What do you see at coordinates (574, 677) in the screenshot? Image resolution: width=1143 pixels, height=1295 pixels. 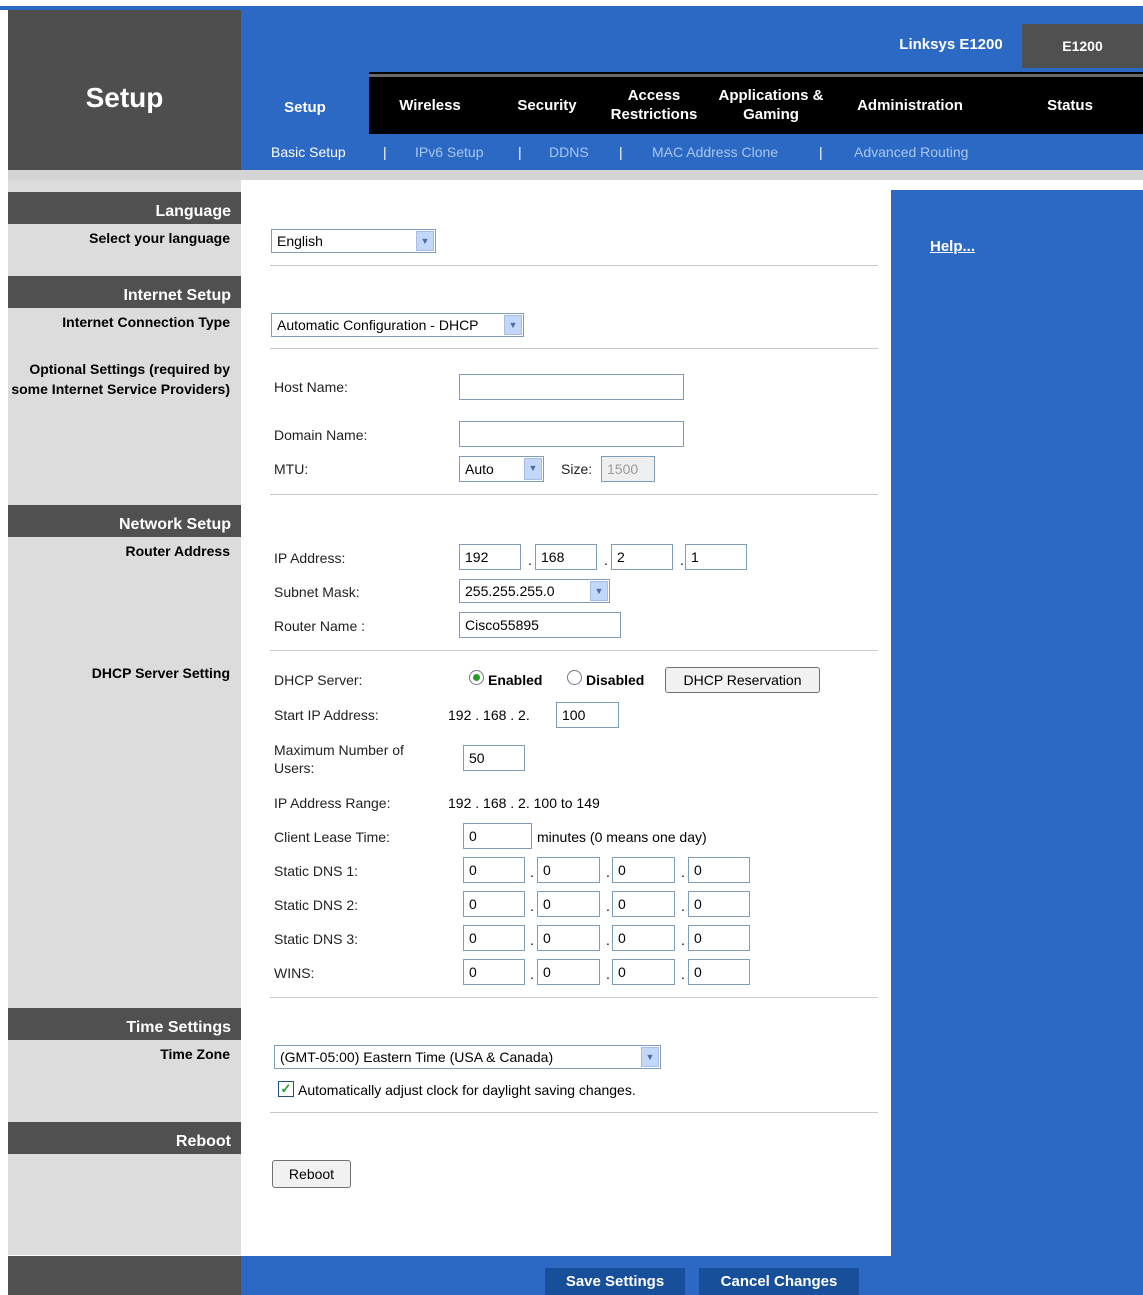 I see `dhcp-disabled-radio` at bounding box center [574, 677].